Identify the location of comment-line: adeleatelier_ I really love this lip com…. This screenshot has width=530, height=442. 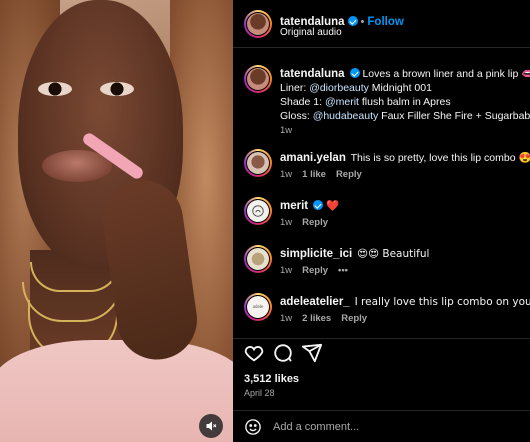
(405, 302).